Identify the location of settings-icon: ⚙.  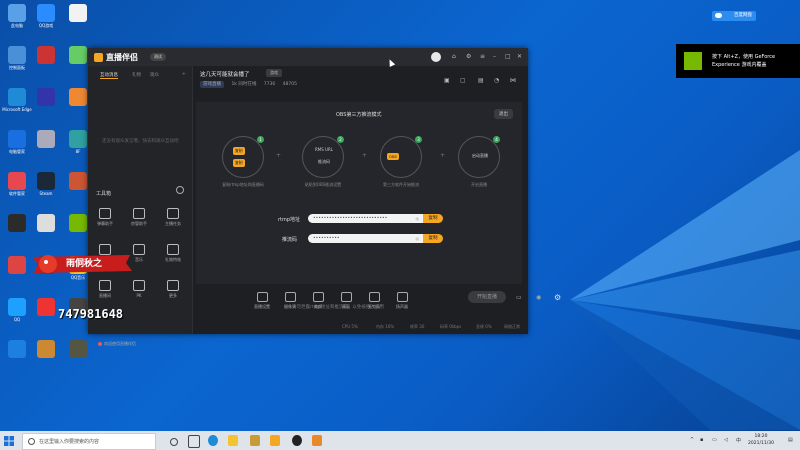
(468, 56).